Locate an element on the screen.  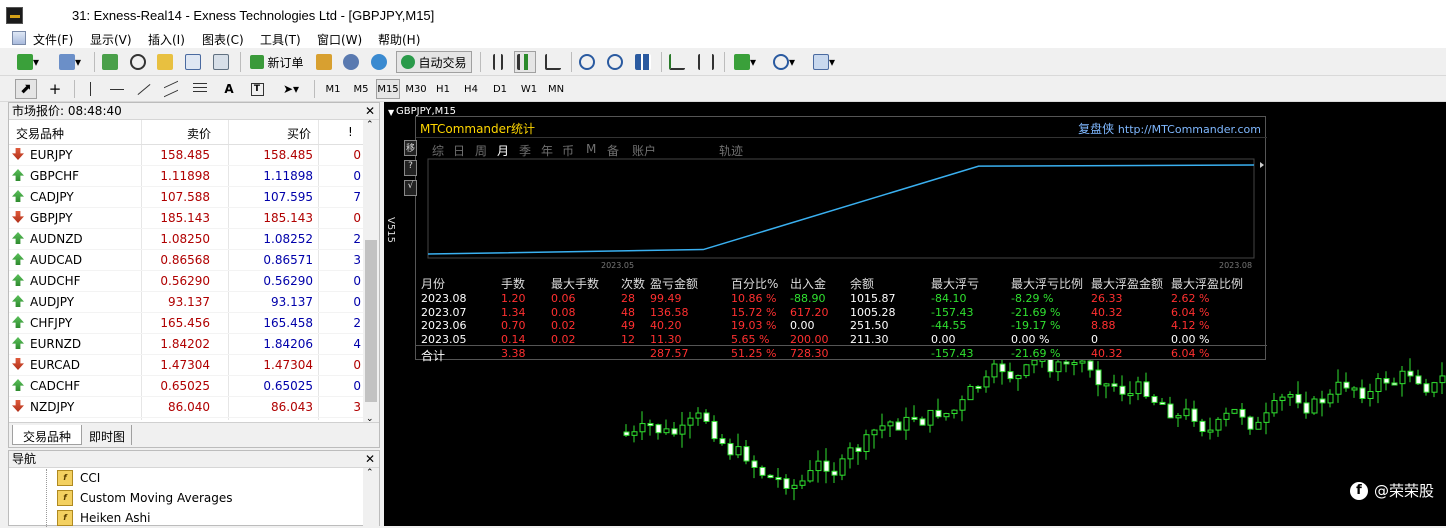
menu-tools: 工具(T) is located at coordinates (280, 39).